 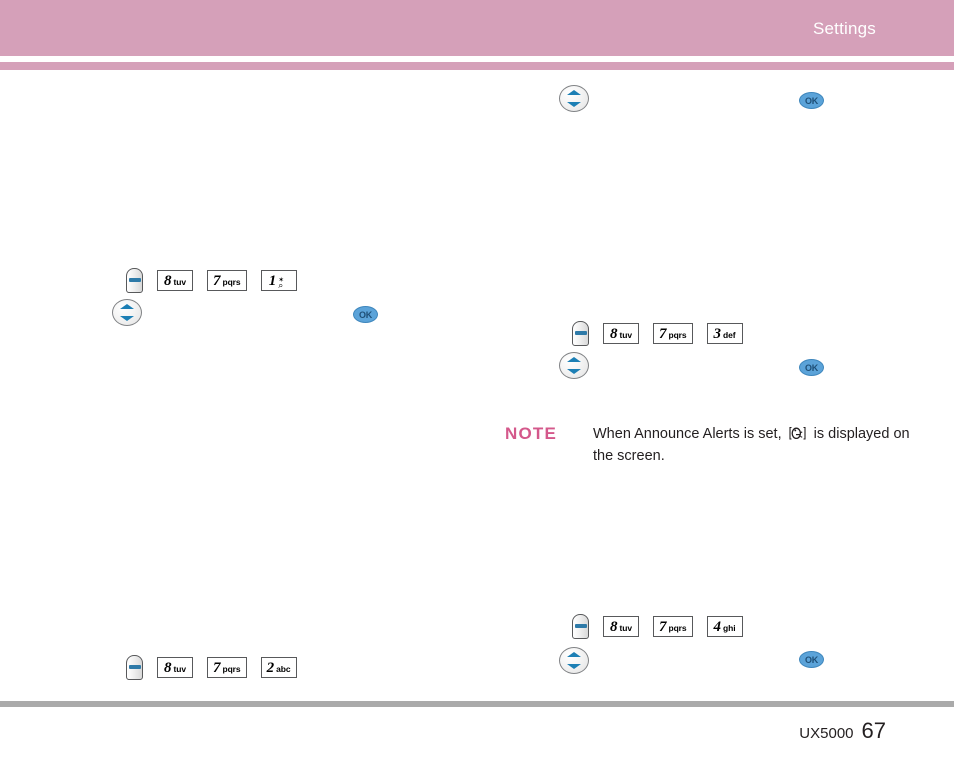 I want to click on ok-key-right-top-wrap: OK, so click(x=811, y=100).